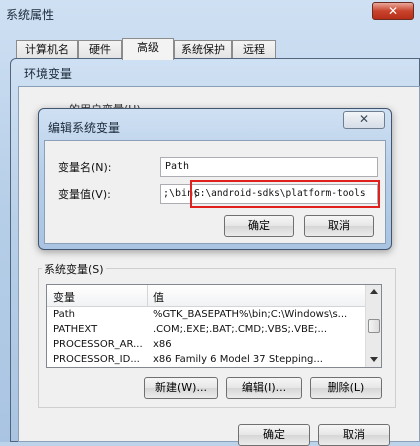 This screenshot has width=420, height=446. Describe the element at coordinates (259, 226) in the screenshot. I see `dialog-ok-button: 确定` at that location.